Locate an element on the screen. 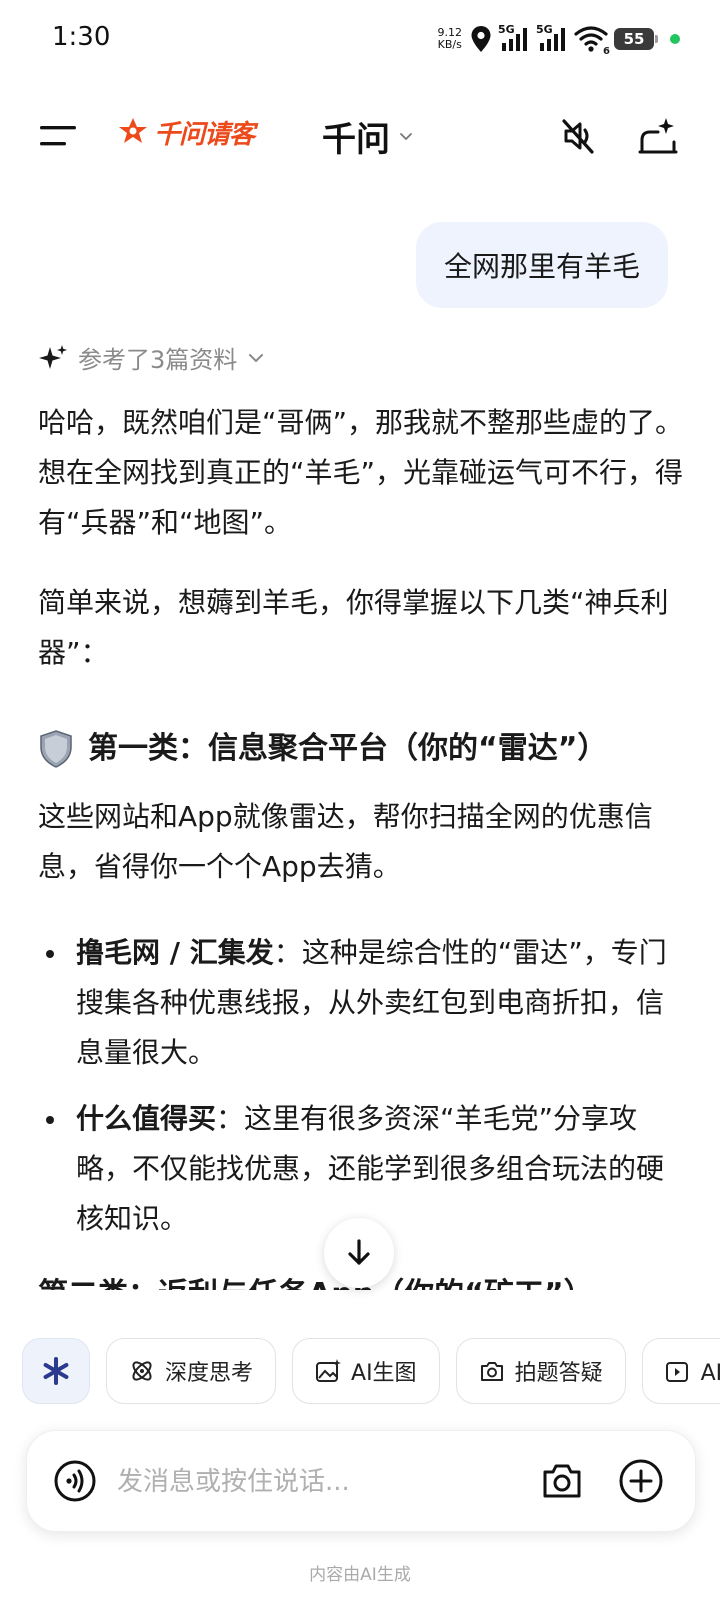 The image size is (720, 1600). tool-ai-video-button: AI视频 is located at coordinates (680, 1371).